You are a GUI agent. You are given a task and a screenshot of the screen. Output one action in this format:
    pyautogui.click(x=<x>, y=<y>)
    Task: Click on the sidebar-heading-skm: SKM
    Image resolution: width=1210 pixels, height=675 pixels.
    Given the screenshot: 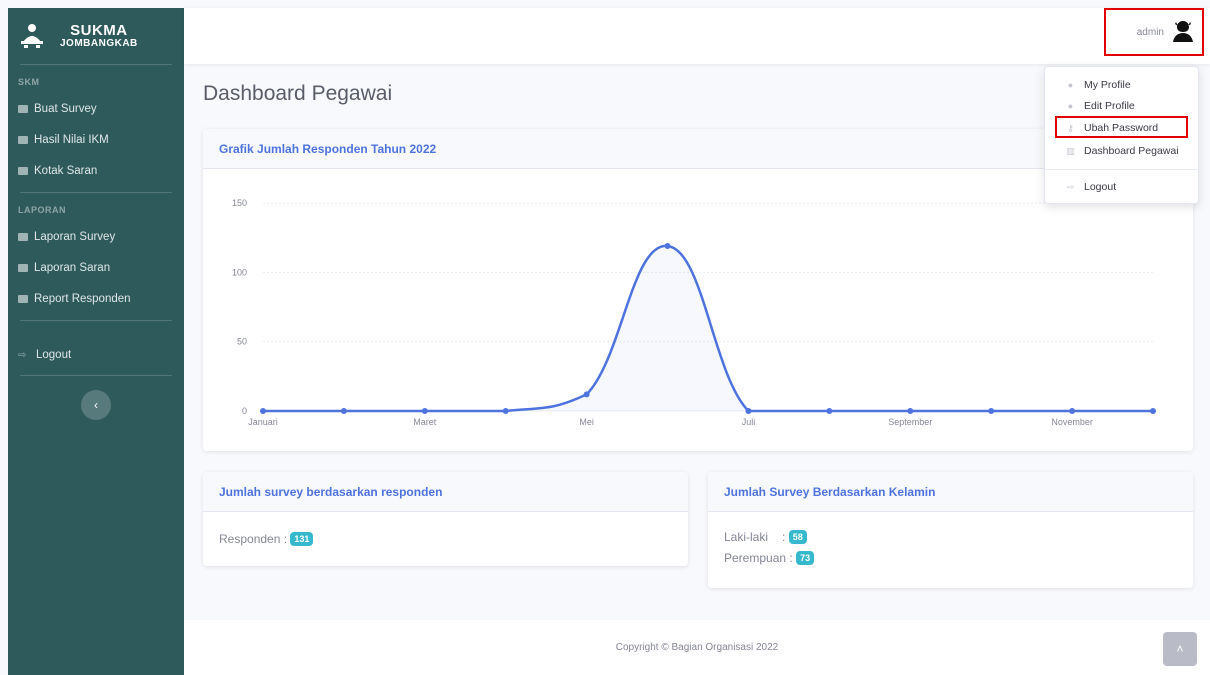 What is the action you would take?
    pyautogui.click(x=29, y=82)
    